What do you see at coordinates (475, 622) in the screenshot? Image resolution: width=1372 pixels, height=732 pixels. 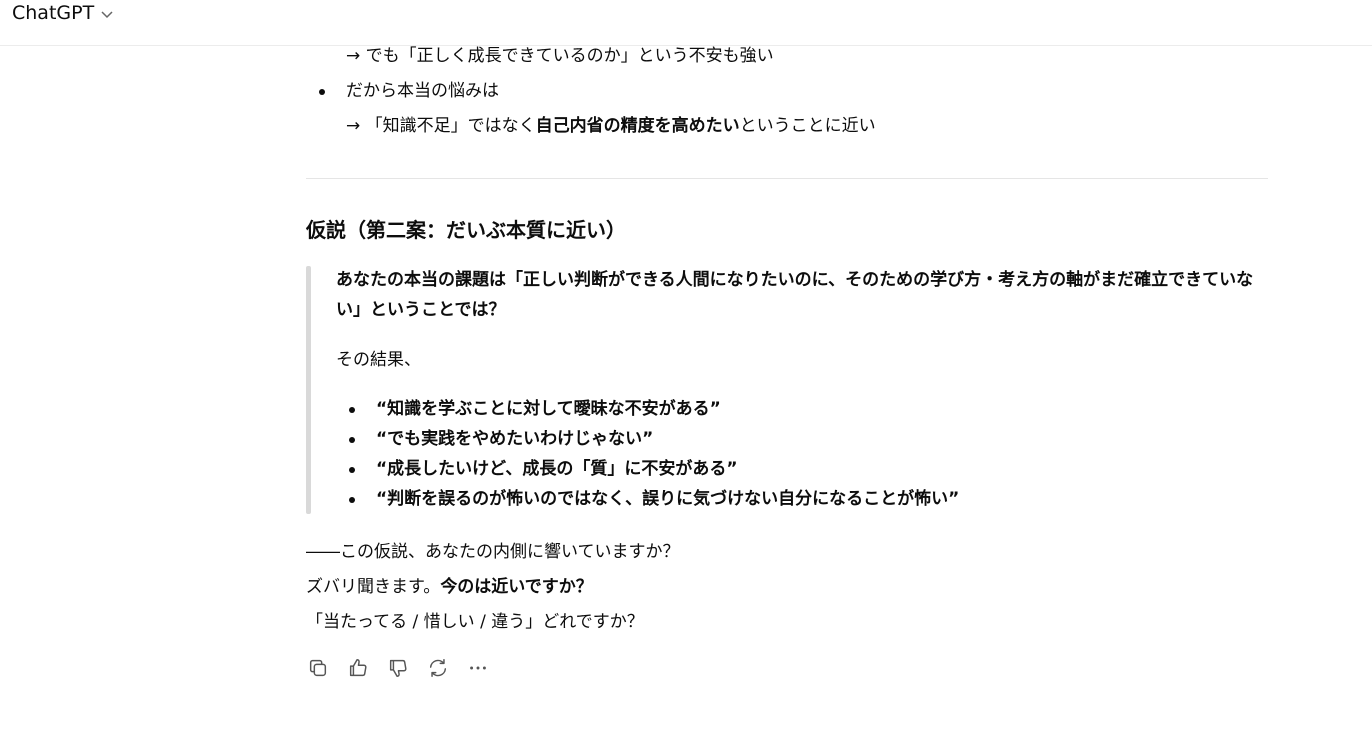 I see `closing-line: 「当たってる / 惜しい / 違う」どれですか？` at bounding box center [475, 622].